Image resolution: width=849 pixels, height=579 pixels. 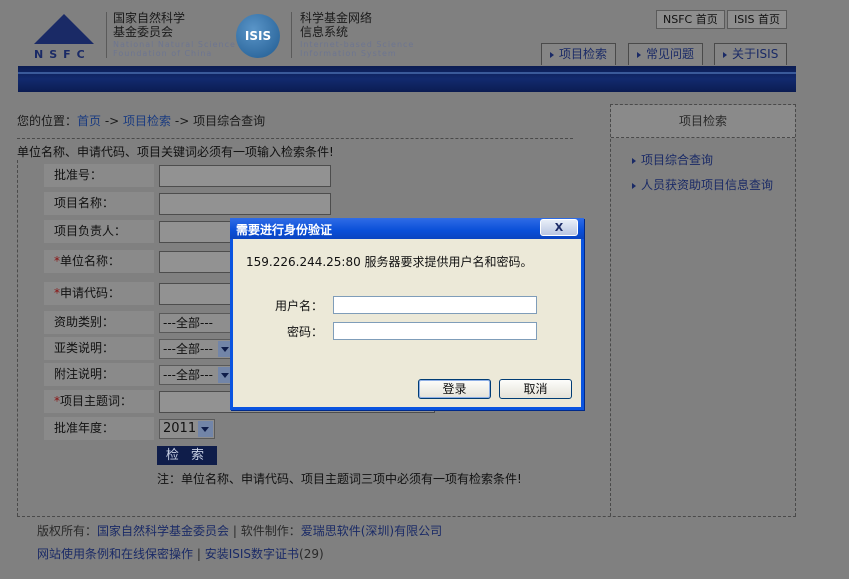 What do you see at coordinates (583, 54) in the screenshot?
I see `tab-label: 项目检索` at bounding box center [583, 54].